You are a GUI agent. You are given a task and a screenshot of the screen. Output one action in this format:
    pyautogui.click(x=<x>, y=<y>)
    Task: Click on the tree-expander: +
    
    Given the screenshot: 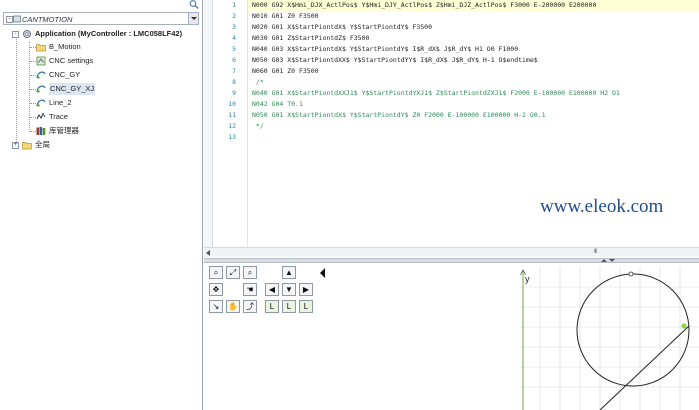 What is the action you would take?
    pyautogui.click(x=15, y=145)
    